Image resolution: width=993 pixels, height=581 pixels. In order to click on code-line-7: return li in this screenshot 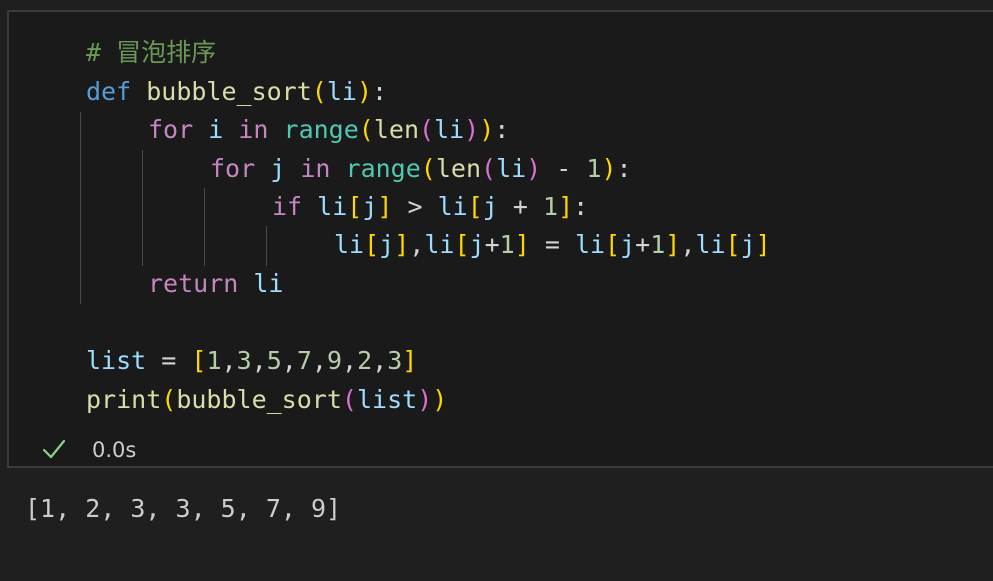, I will do `click(215, 284)`.